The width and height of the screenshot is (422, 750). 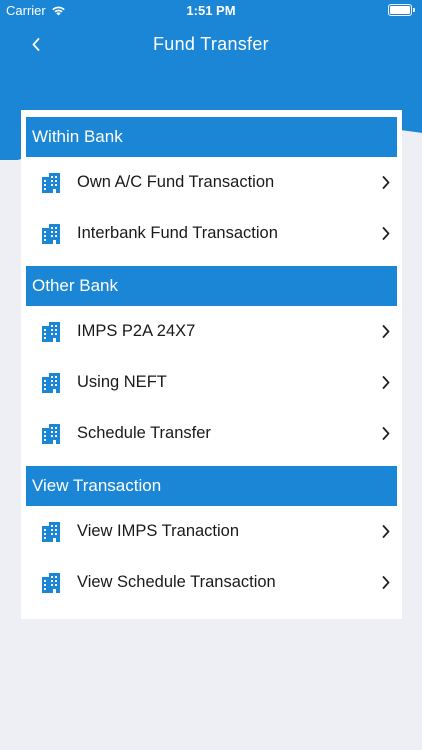 What do you see at coordinates (122, 382) in the screenshot?
I see `menu-item-label: Using NEFT` at bounding box center [122, 382].